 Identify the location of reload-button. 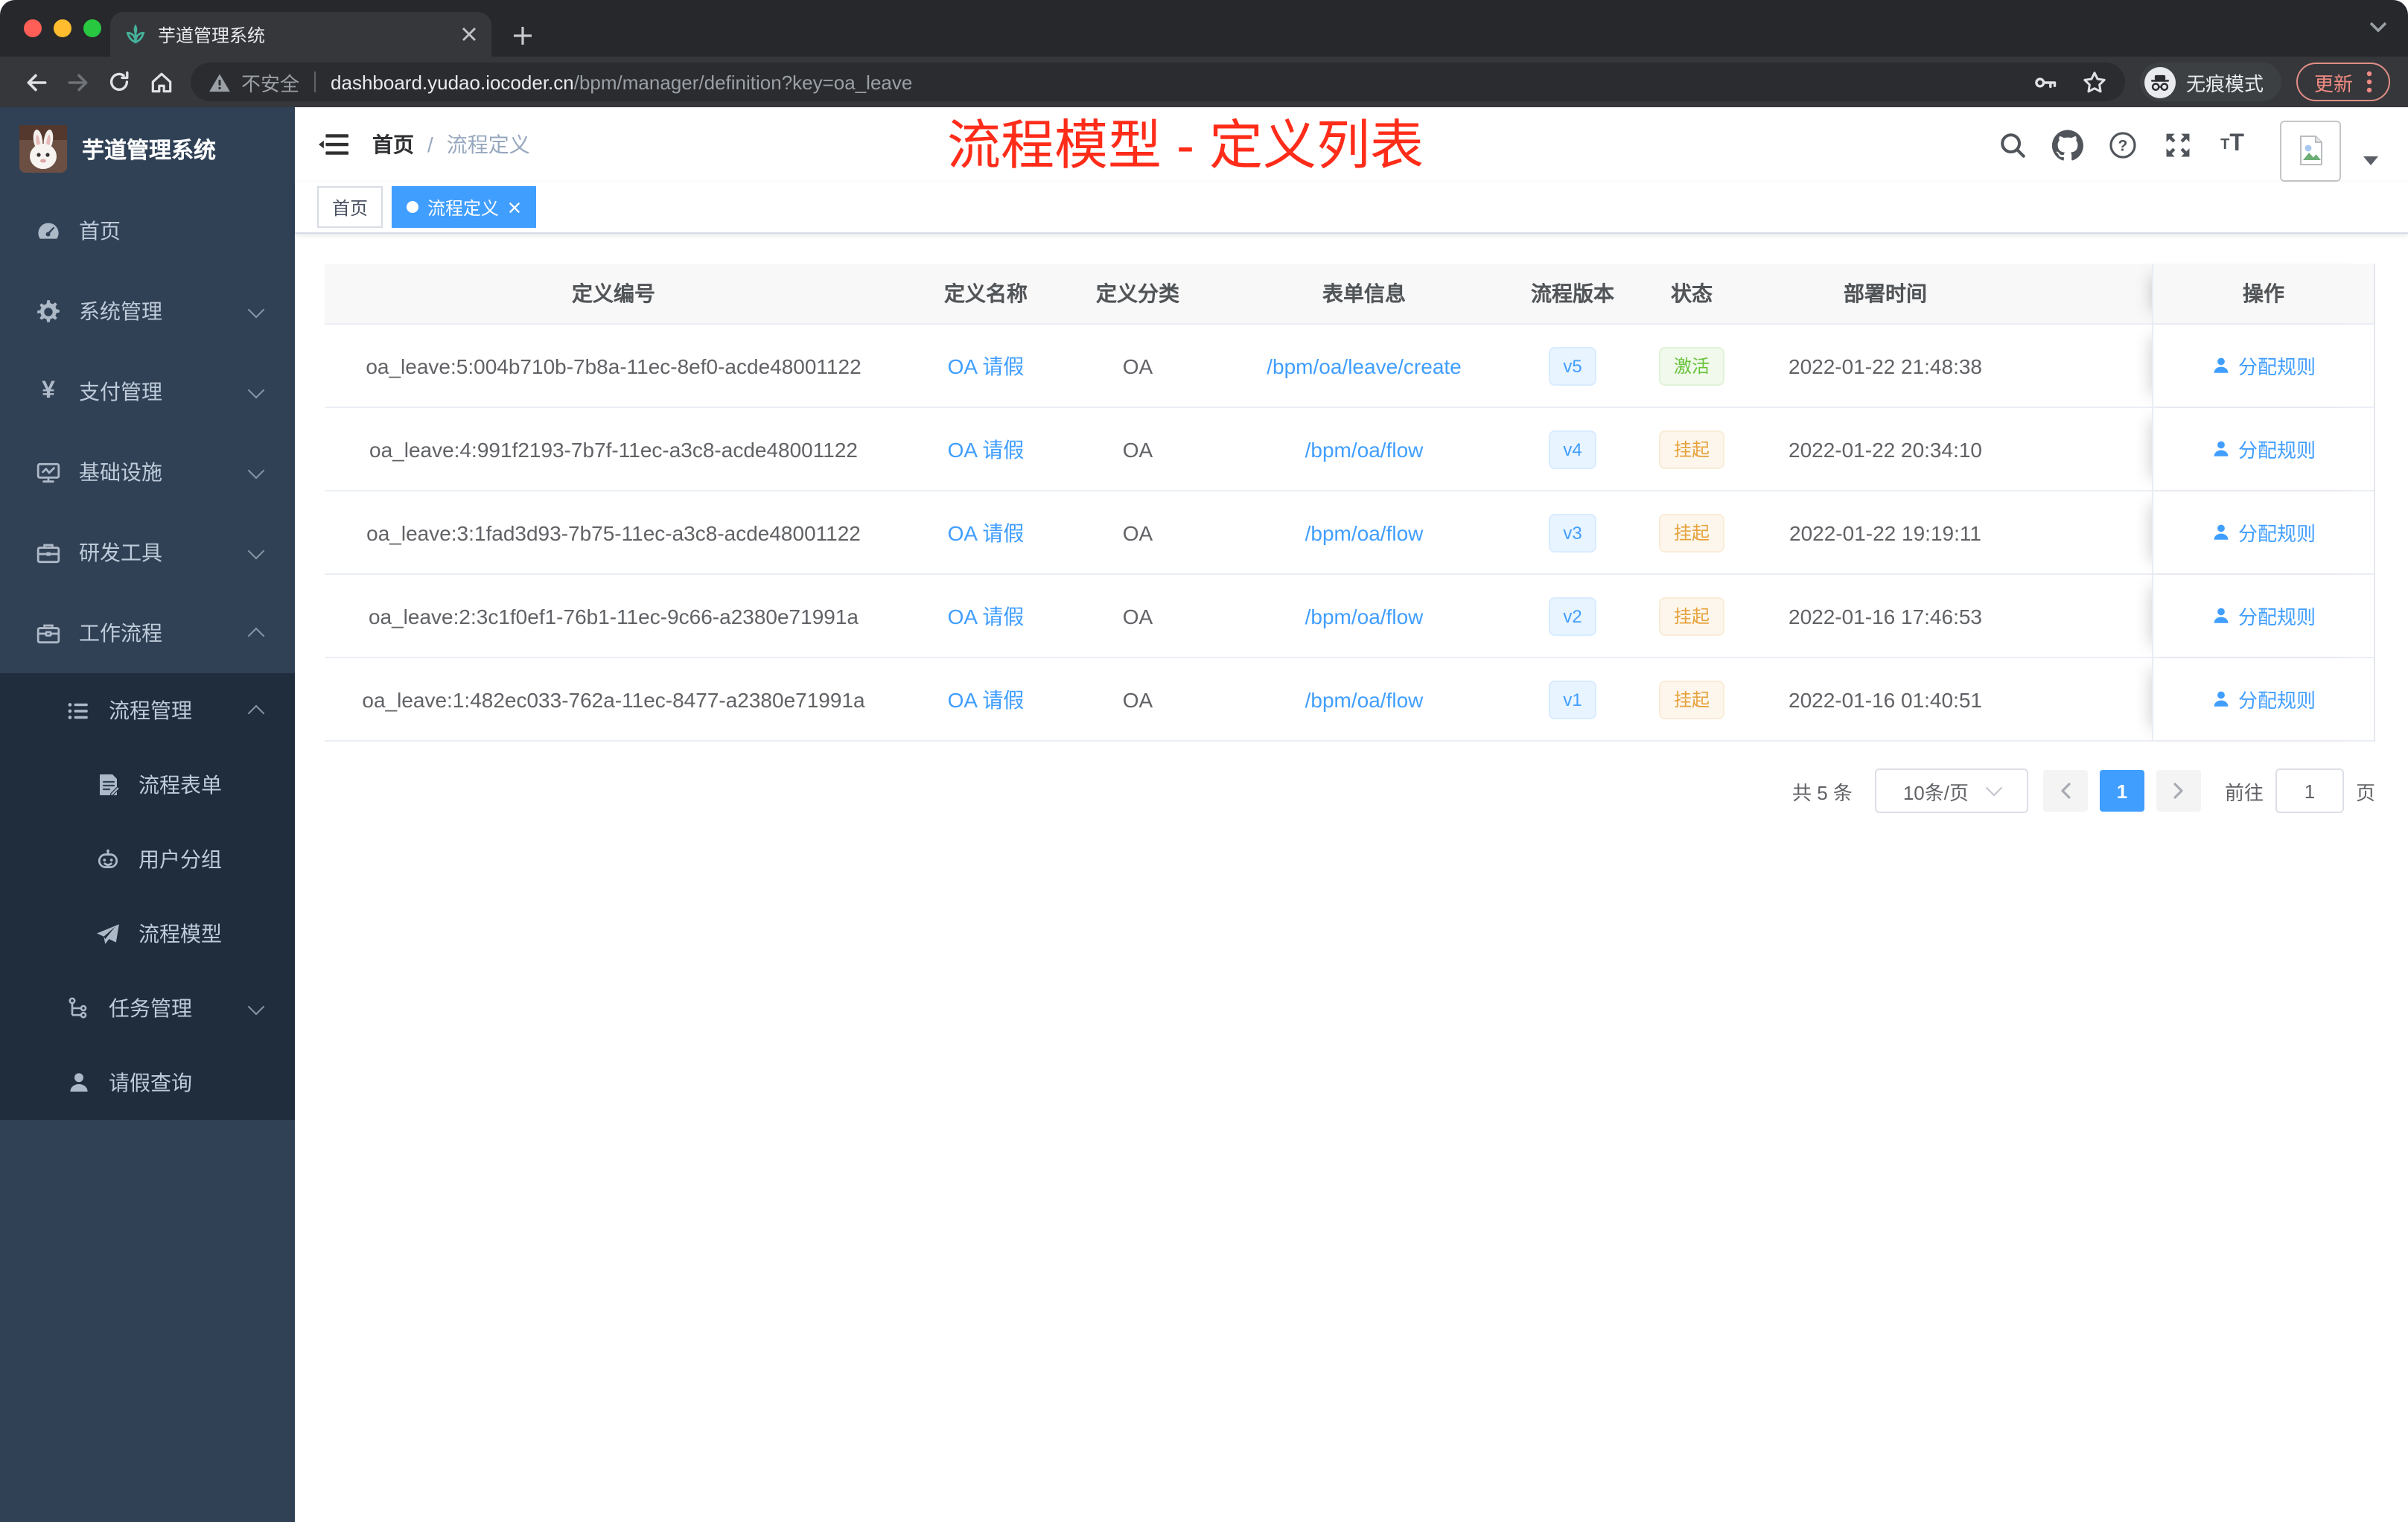
(119, 82).